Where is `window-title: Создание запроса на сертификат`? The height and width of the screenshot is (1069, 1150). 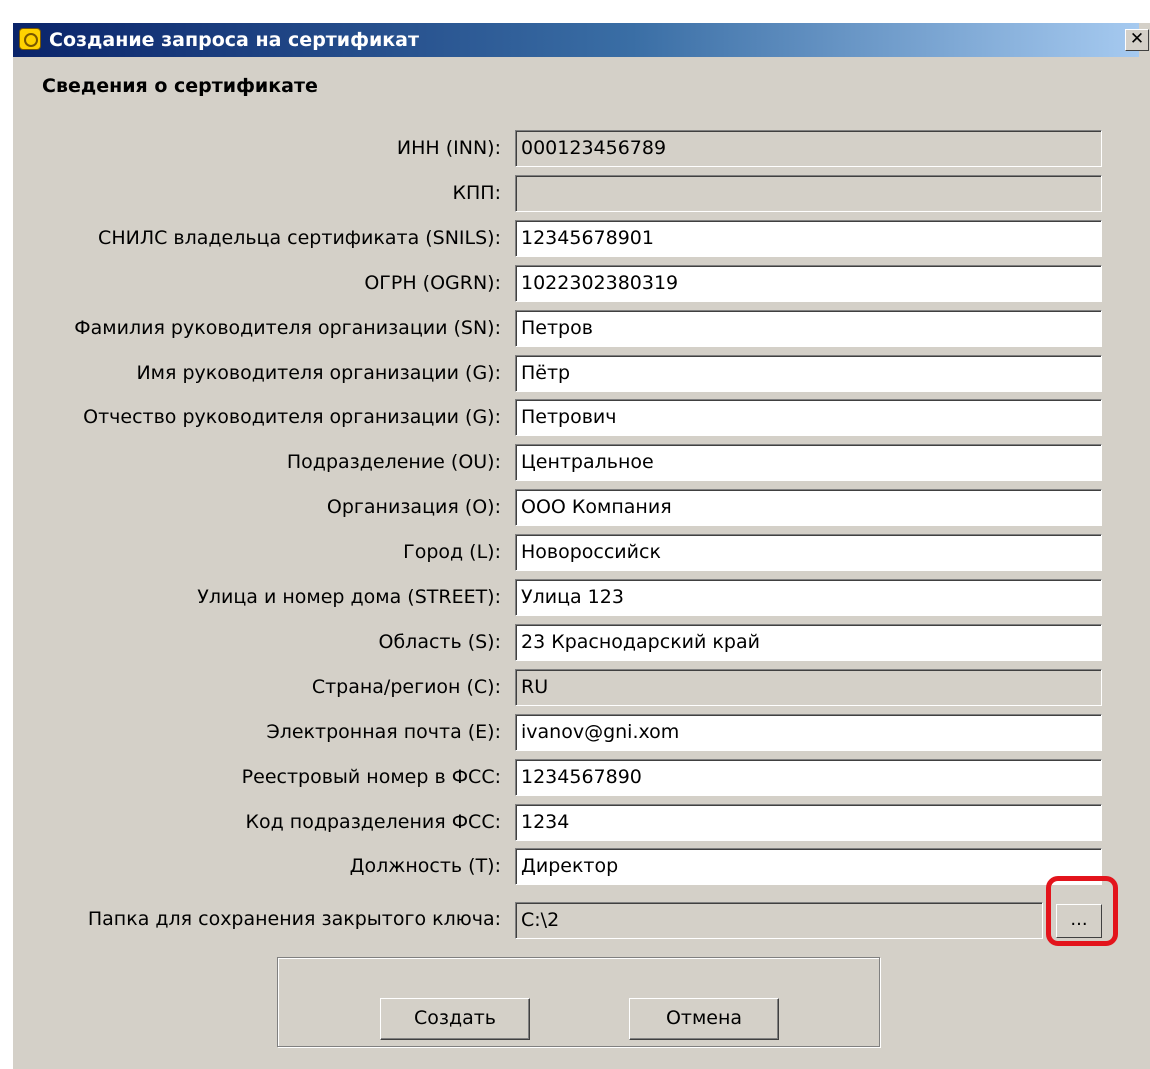
window-title: Создание запроса на сертификат is located at coordinates (234, 40).